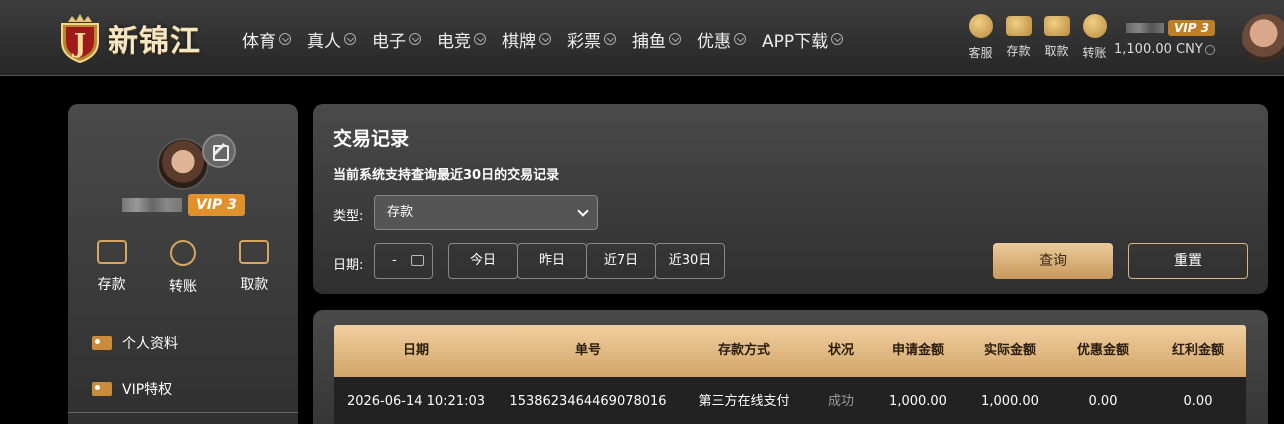 The height and width of the screenshot is (424, 1284). I want to click on nav-item-sports: 体育, so click(266, 39).